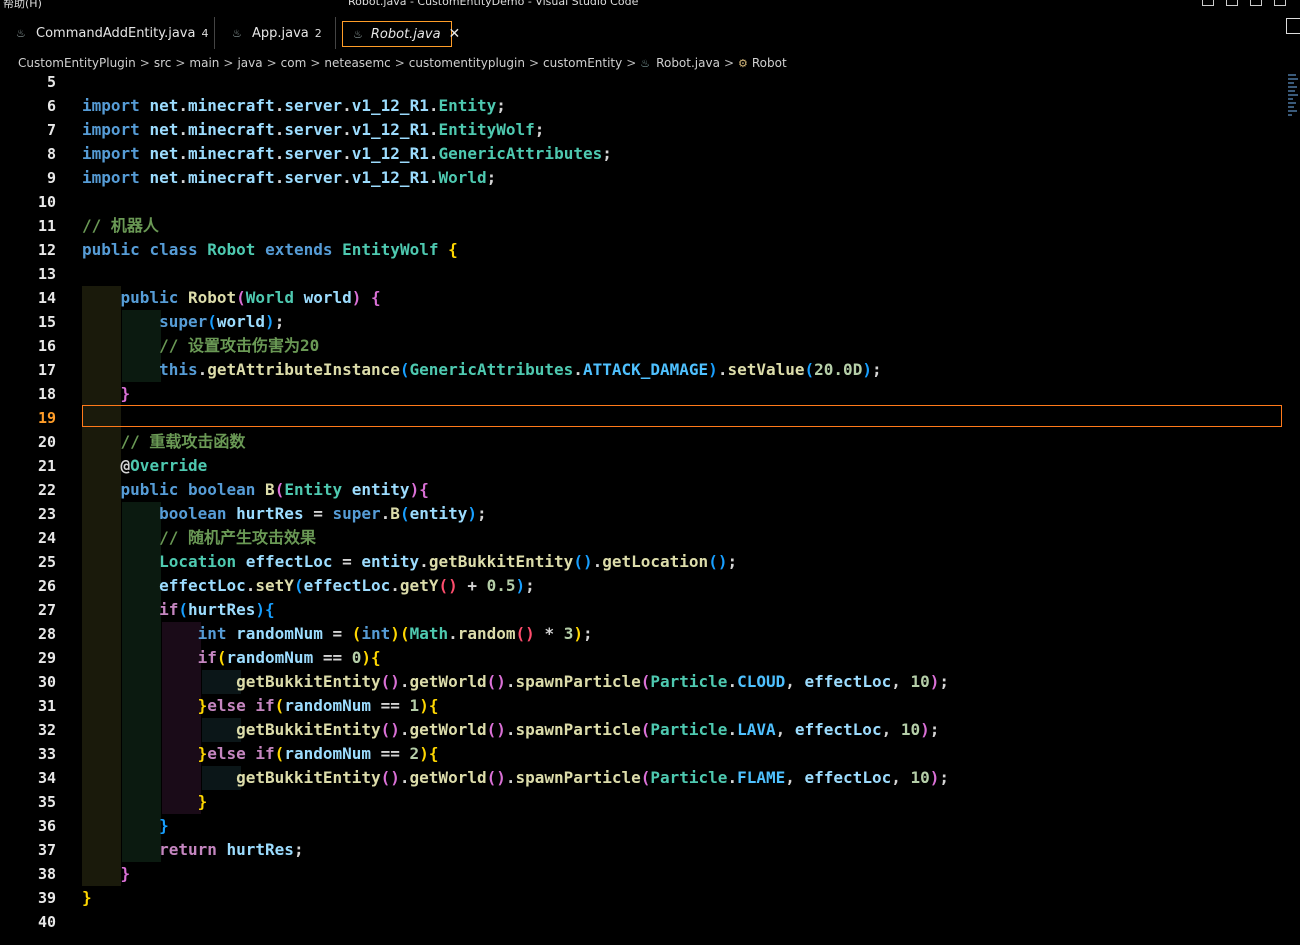 The width and height of the screenshot is (1300, 945). What do you see at coordinates (645, 322) in the screenshot?
I see `code-line: 15 super(world);` at bounding box center [645, 322].